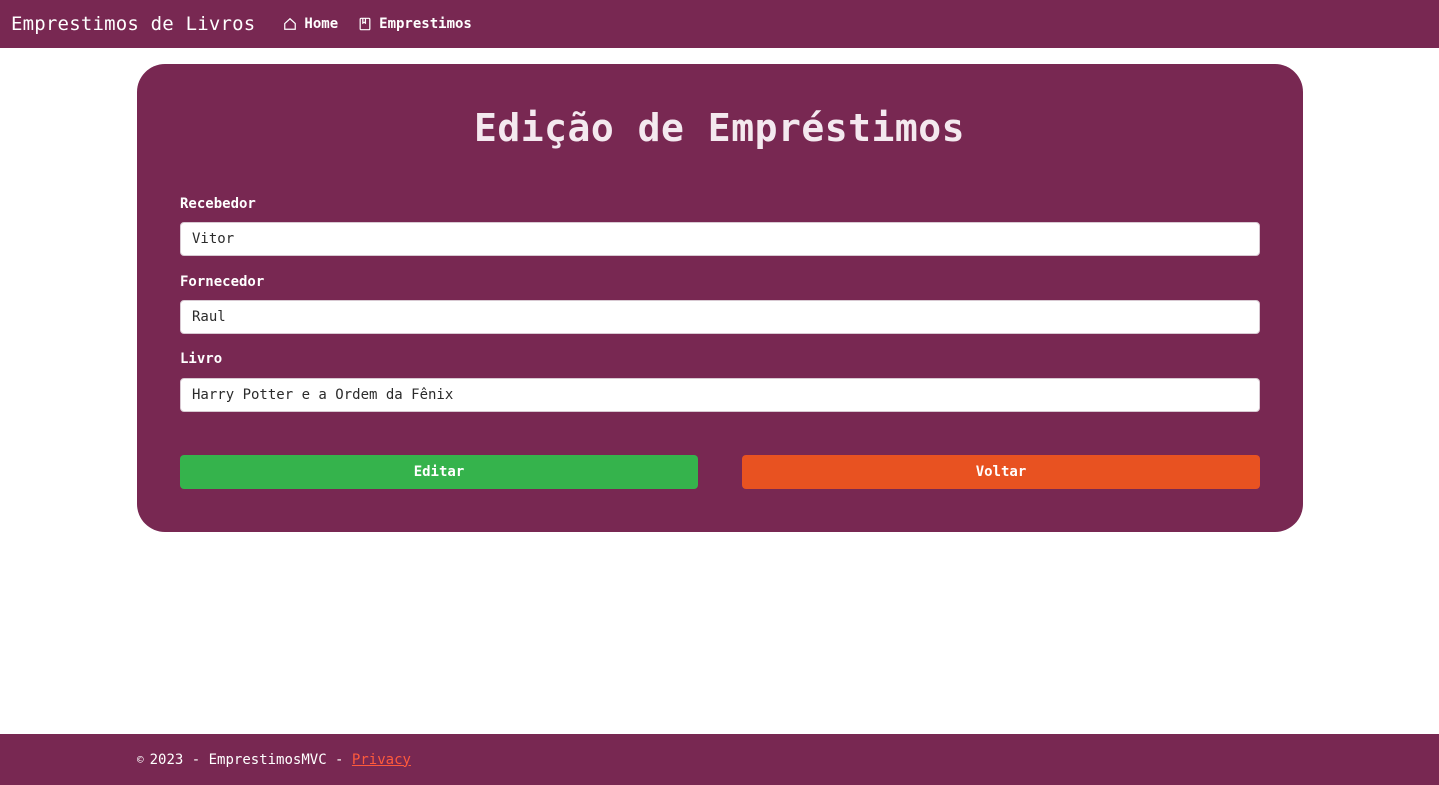 The height and width of the screenshot is (785, 1439). Describe the element at coordinates (201, 359) in the screenshot. I see `livro-label: Livro` at that location.